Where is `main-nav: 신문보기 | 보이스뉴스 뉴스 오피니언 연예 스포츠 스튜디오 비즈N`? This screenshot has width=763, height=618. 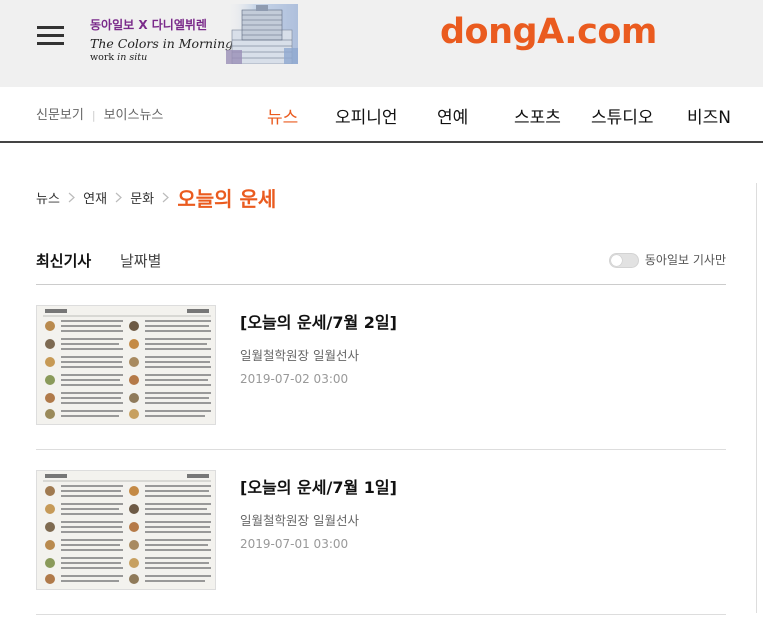 main-nav: 신문보기 | 보이스뉴스 뉴스 오피니언 연예 스포츠 스튜디오 비즈N is located at coordinates (381, 115).